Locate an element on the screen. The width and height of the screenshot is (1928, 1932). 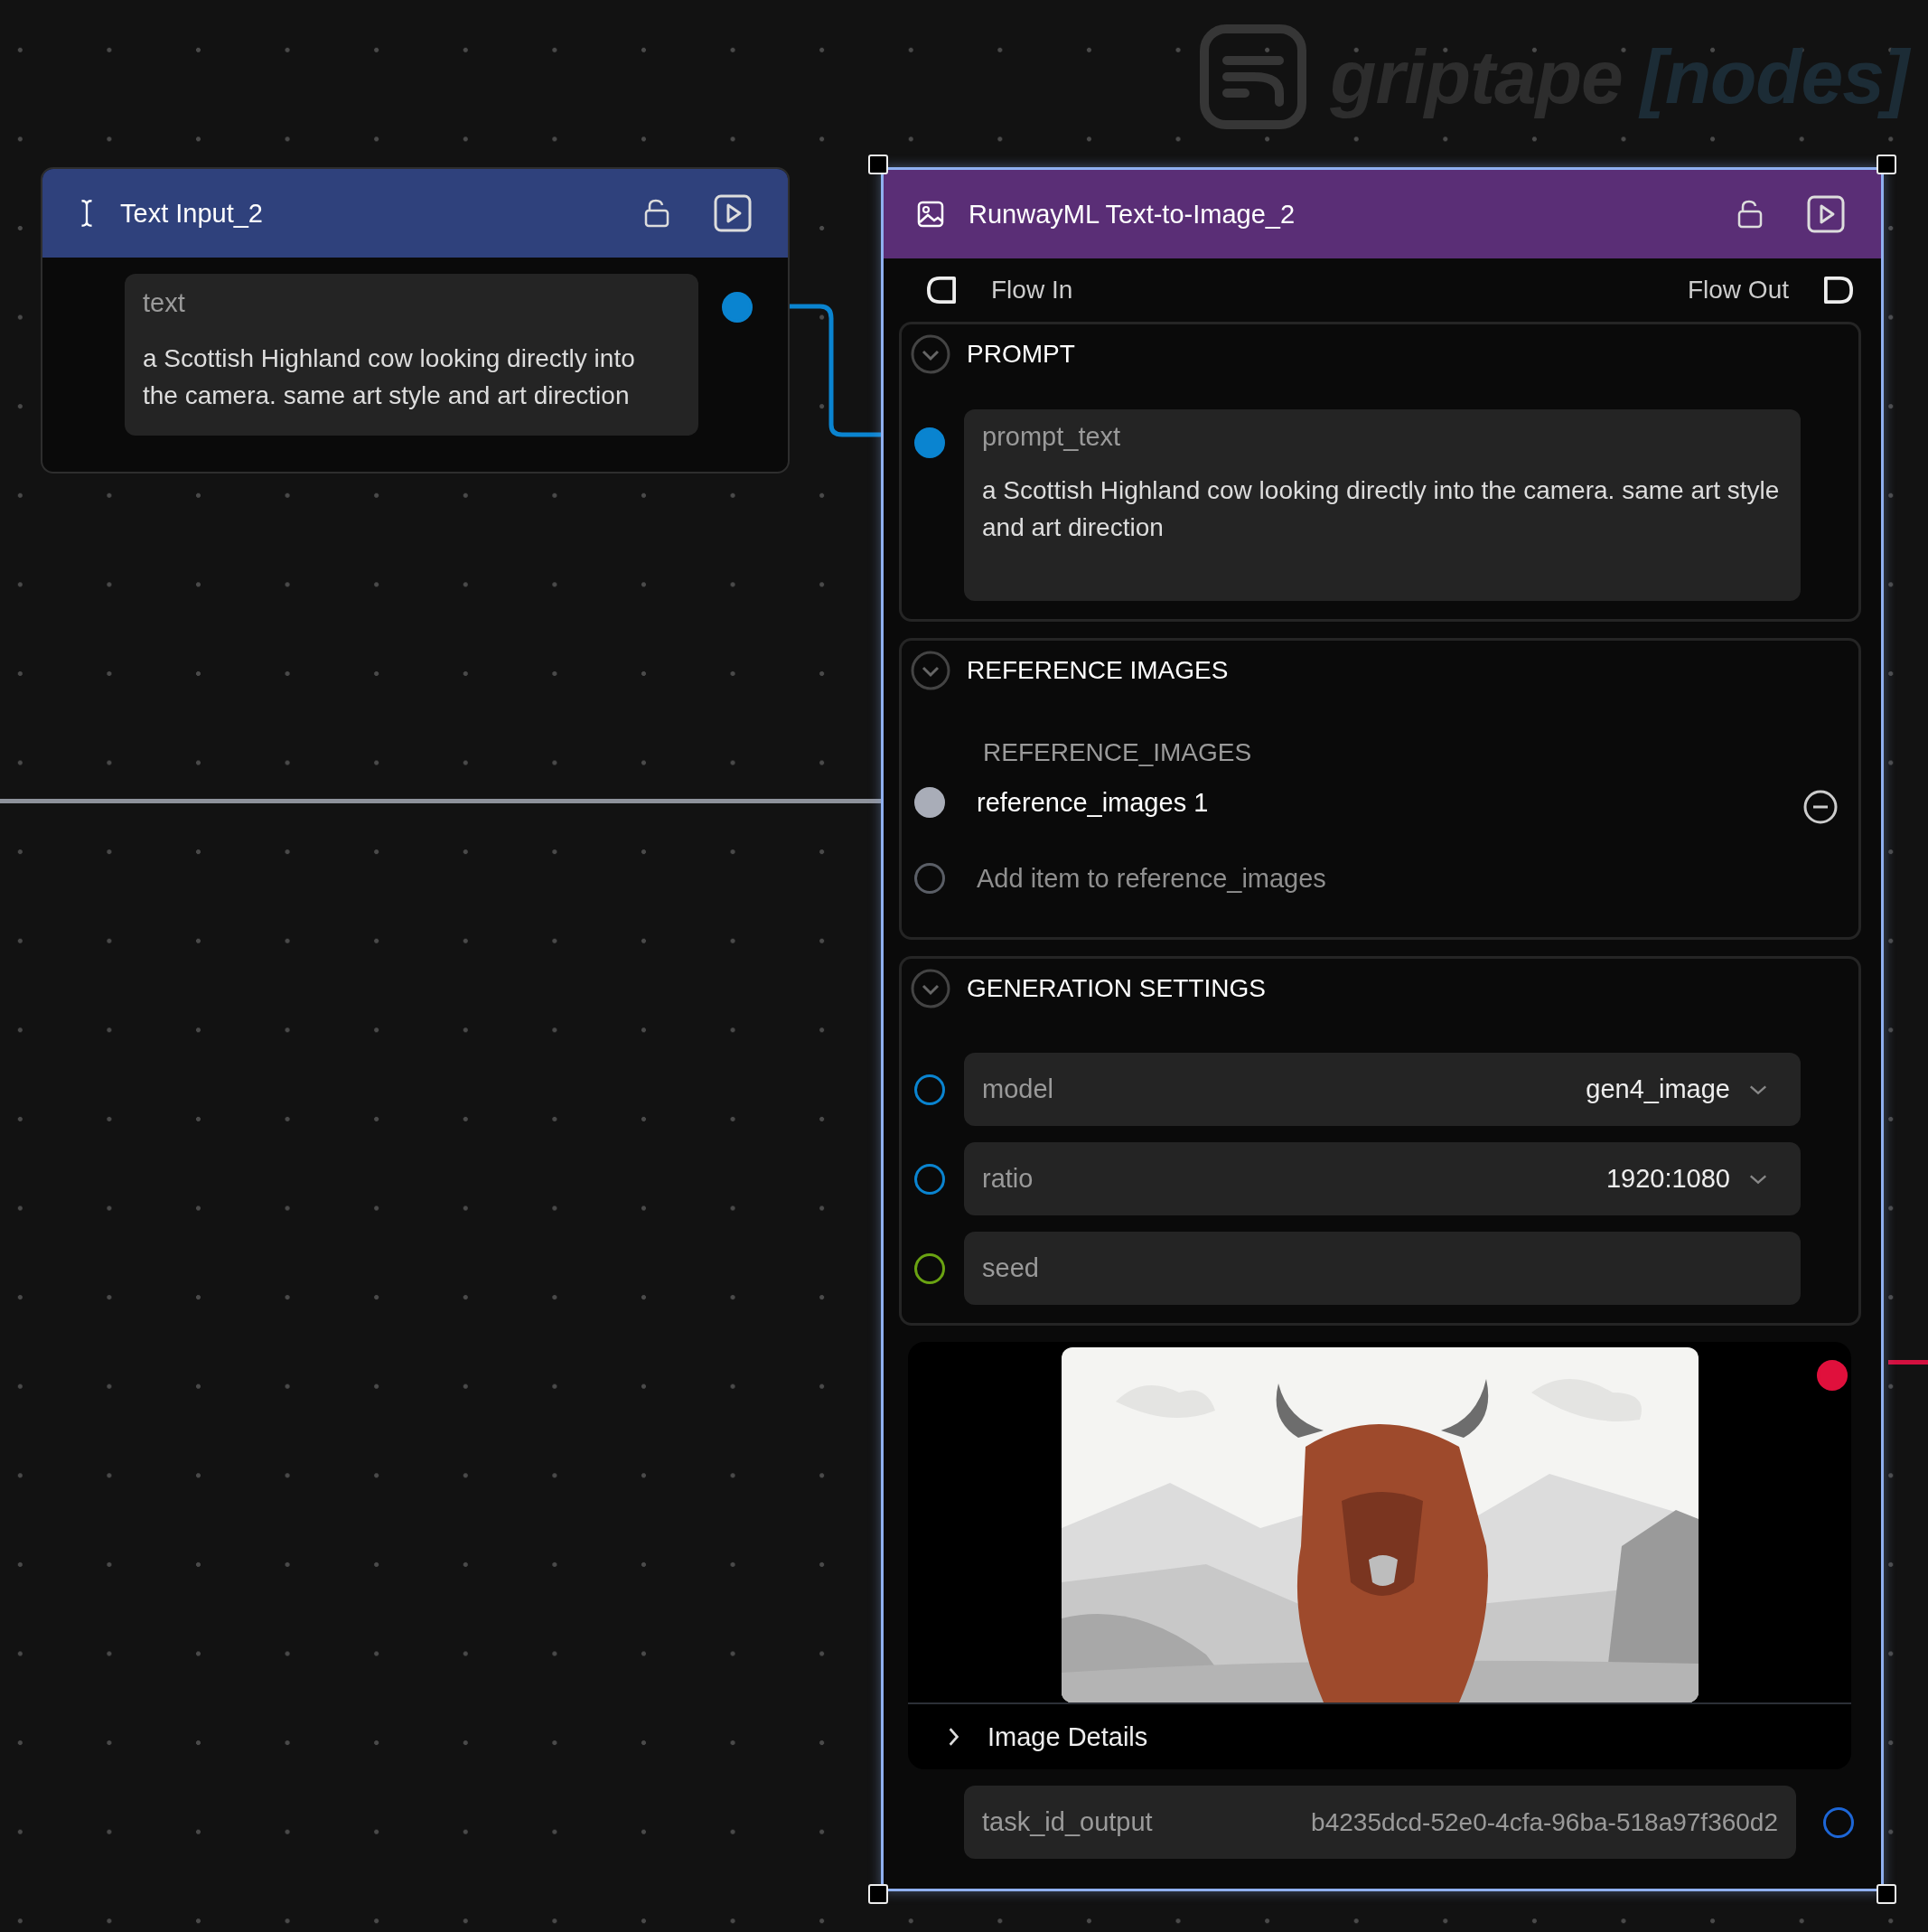
list-label: REFERENCE_IMAGES is located at coordinates (1118, 752).